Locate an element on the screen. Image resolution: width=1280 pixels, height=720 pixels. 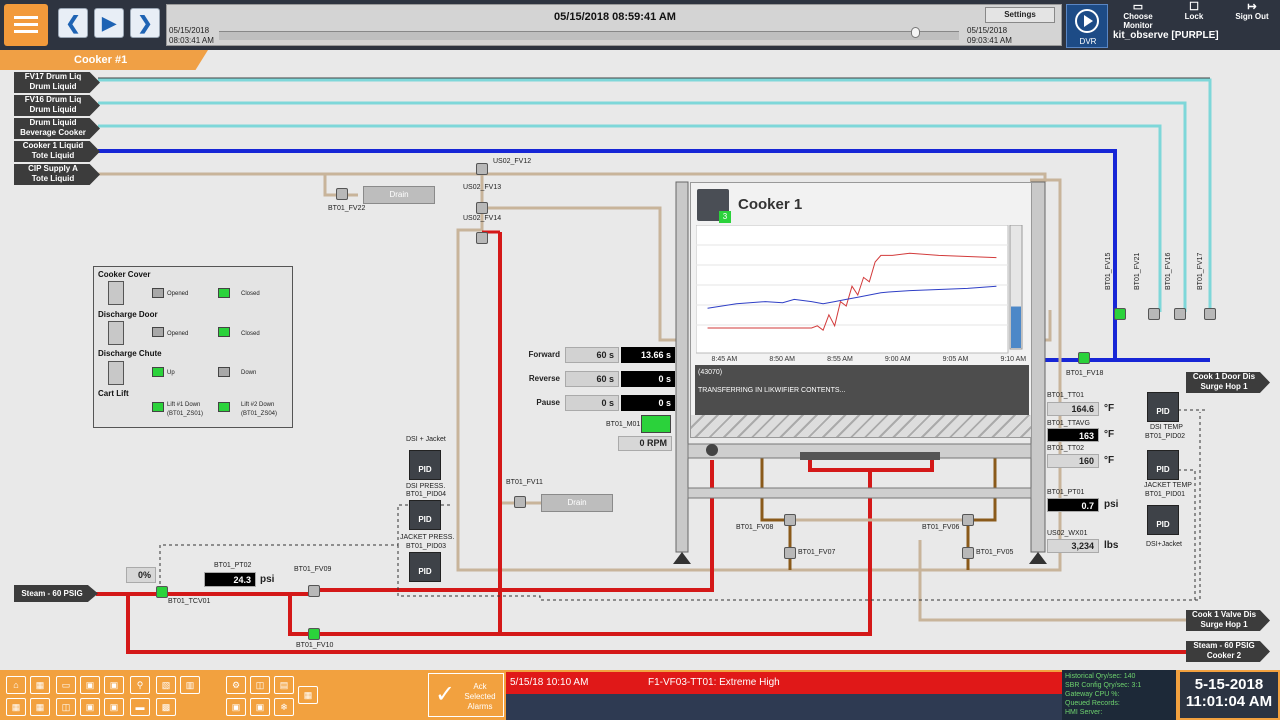
dvr-button: DVR is located at coordinates (1087, 26).